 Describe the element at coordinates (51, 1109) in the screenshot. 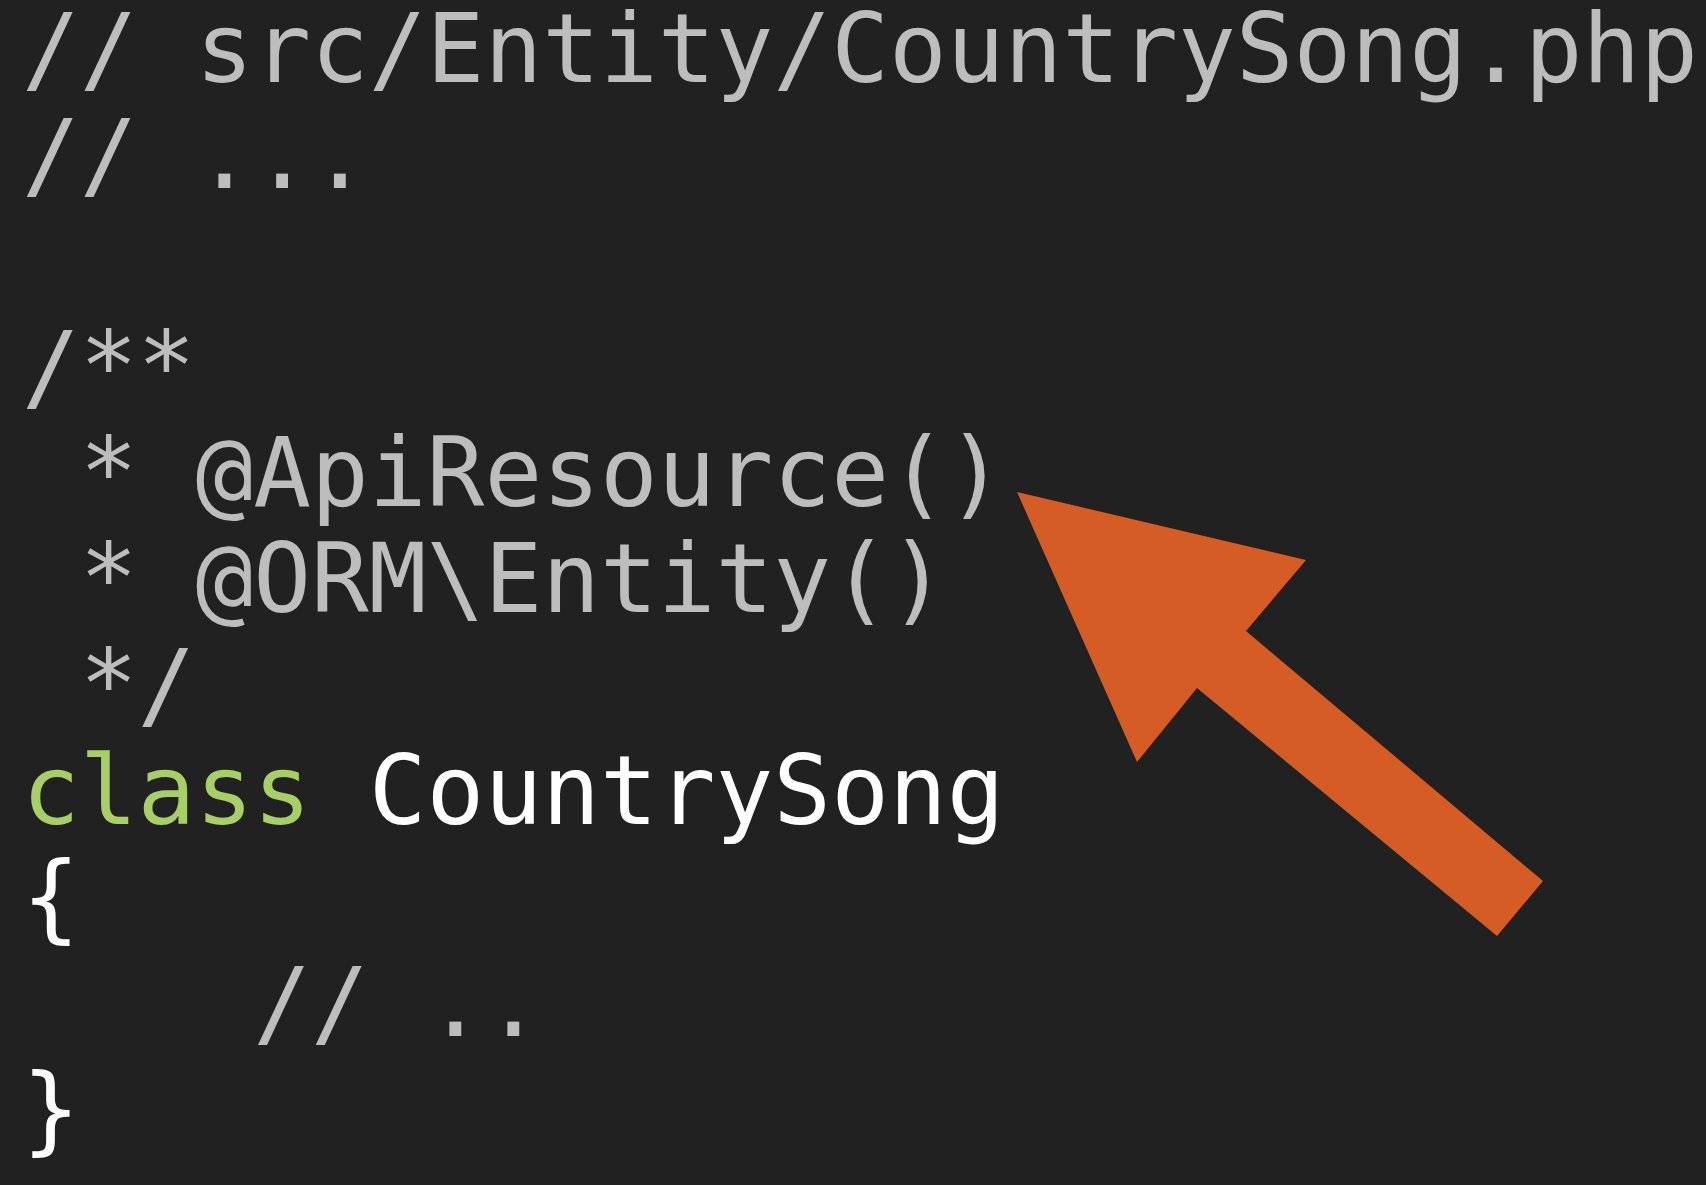

I see `code-line: }` at that location.